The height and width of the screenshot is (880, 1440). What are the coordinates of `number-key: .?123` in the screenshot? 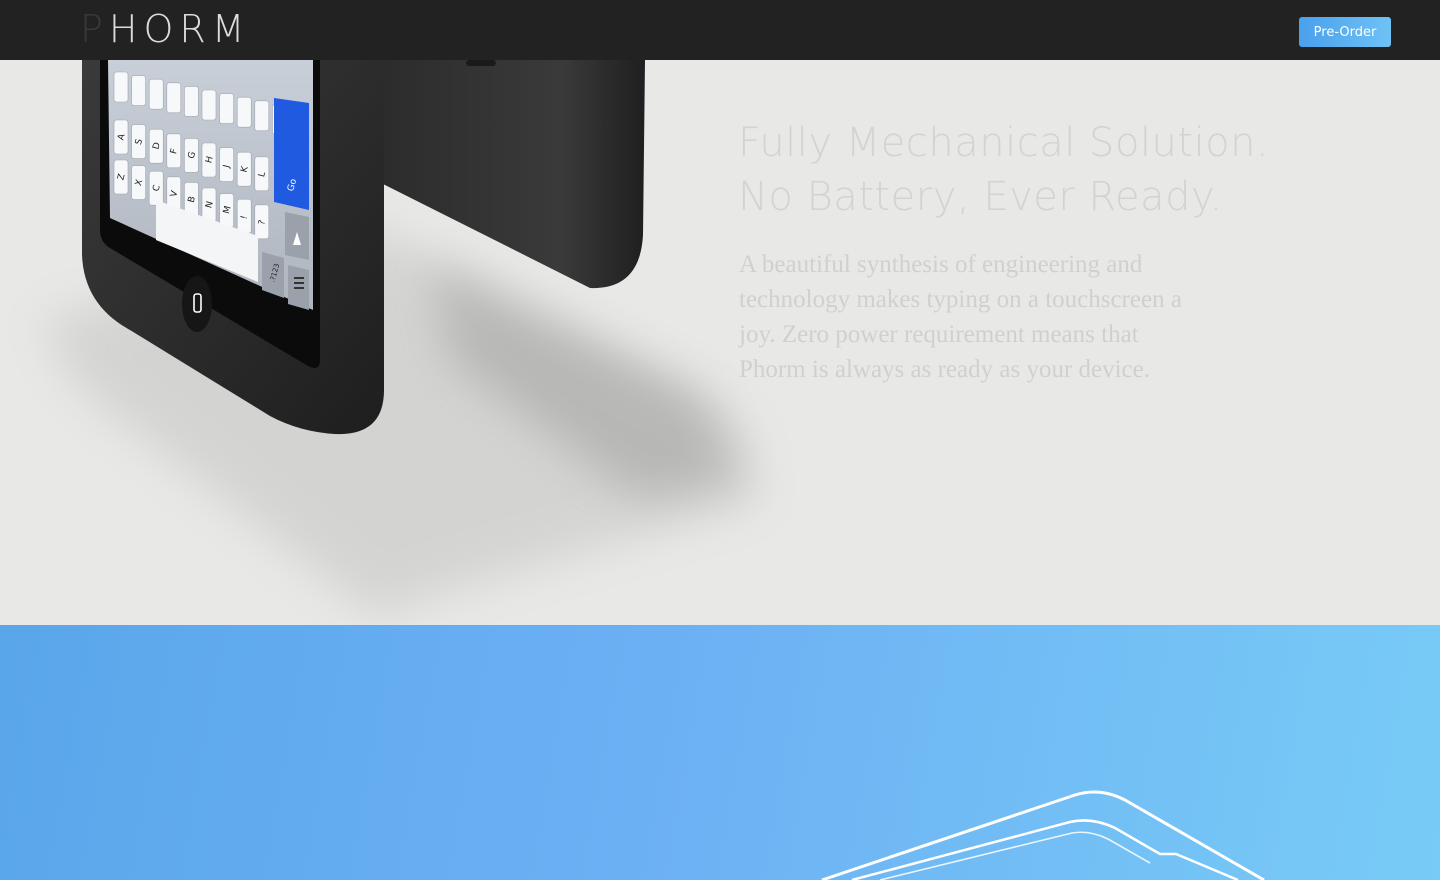 It's located at (273, 275).